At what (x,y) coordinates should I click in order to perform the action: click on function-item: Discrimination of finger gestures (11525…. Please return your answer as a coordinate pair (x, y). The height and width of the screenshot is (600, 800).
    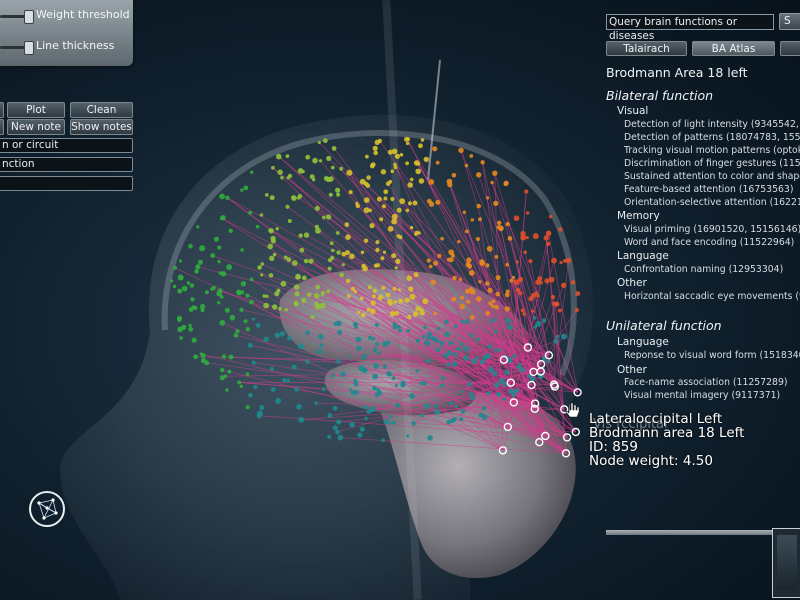
    Looking at the image, I should click on (712, 163).